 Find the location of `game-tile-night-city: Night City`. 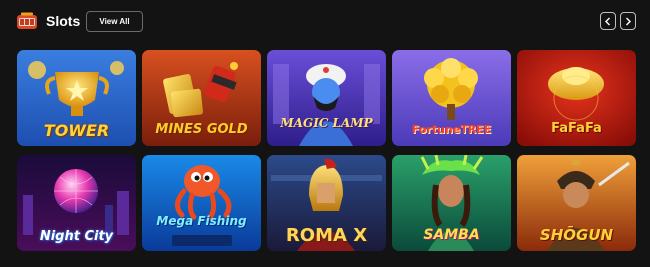

game-tile-night-city: Night City is located at coordinates (76, 203).